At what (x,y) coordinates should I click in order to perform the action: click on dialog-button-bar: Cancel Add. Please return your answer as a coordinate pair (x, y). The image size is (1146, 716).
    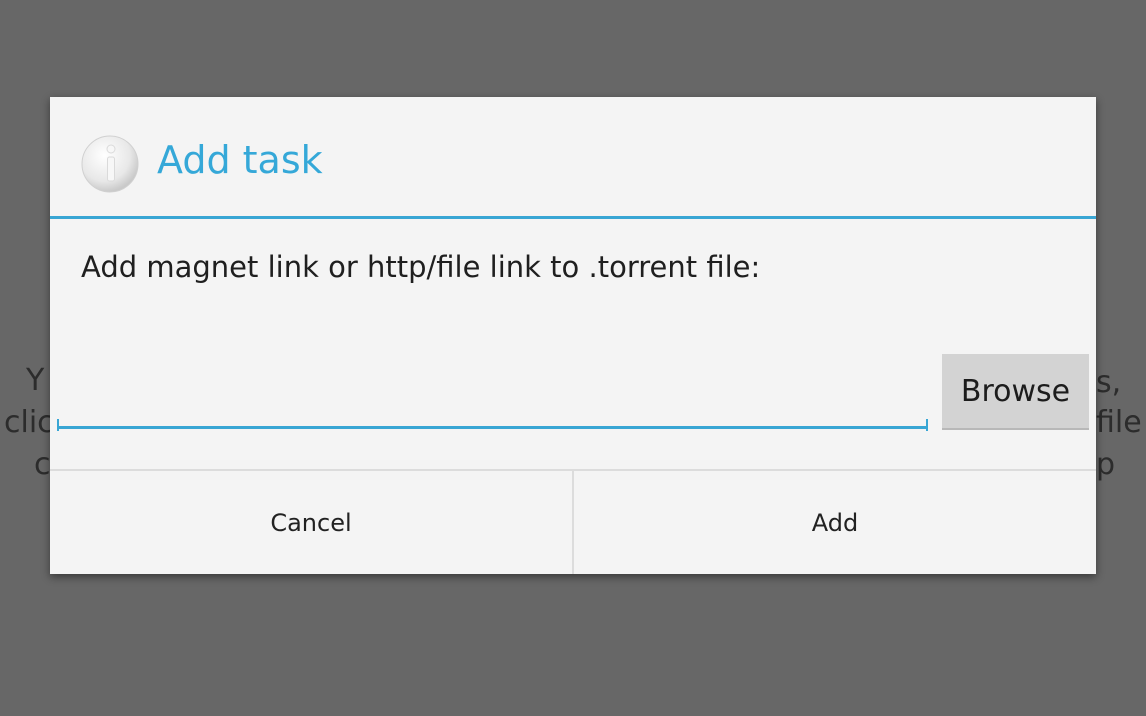
    Looking at the image, I should click on (573, 521).